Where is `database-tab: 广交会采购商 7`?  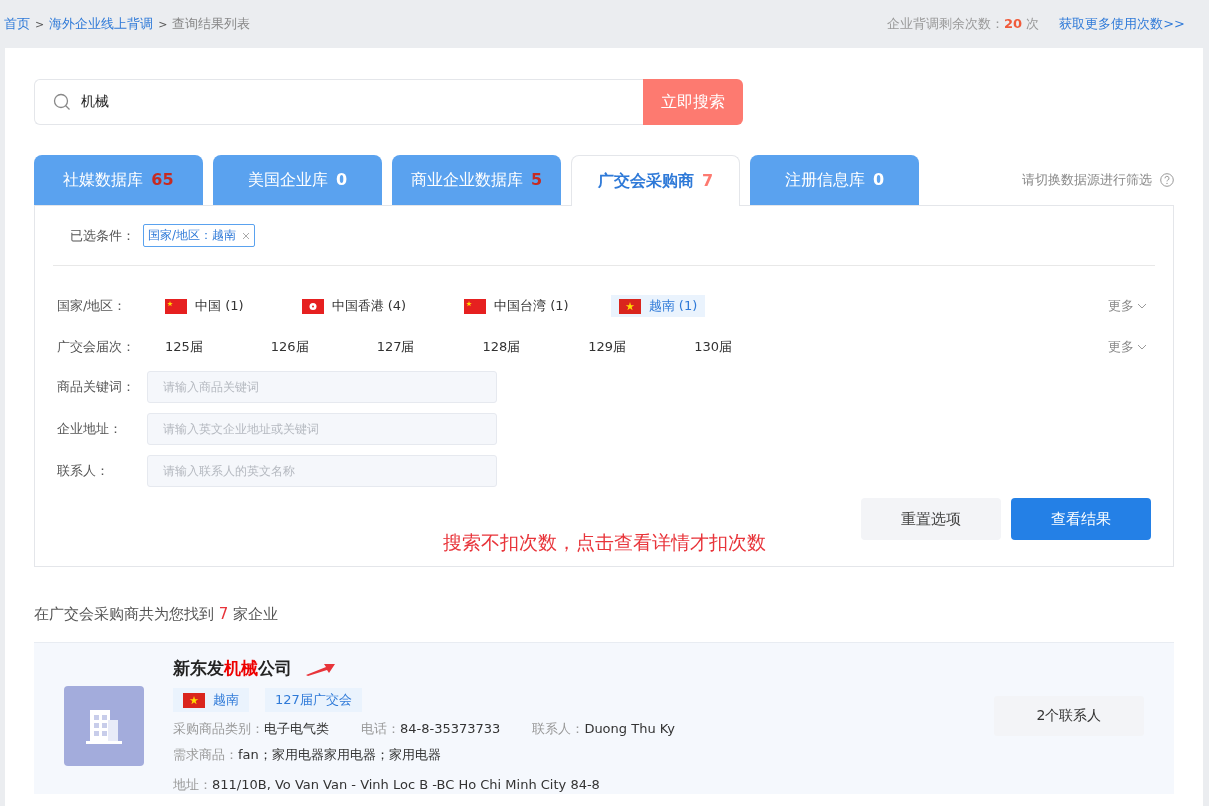 database-tab: 广交会采购商 7 is located at coordinates (655, 180).